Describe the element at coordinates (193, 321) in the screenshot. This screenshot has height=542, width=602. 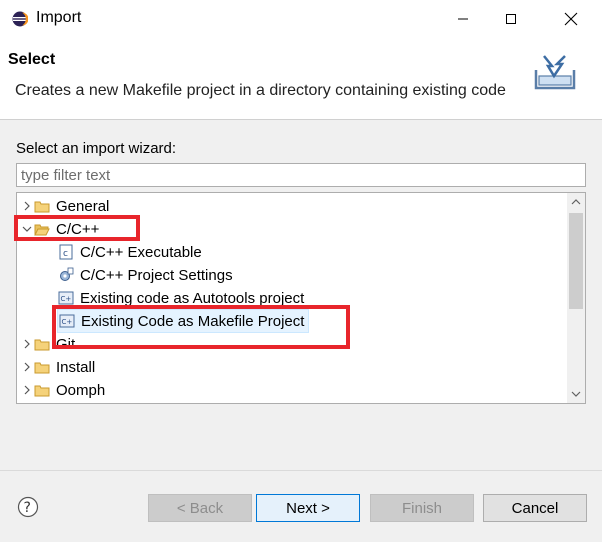
I see `tree-item-label: Existing Code as Makefile Project` at that location.